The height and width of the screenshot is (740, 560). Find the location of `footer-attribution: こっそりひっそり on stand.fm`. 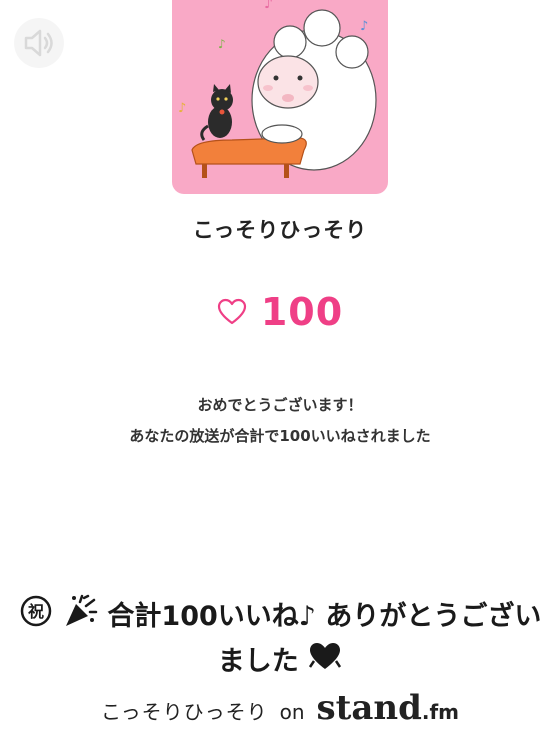

footer-attribution: こっそりひっそり on stand.fm is located at coordinates (280, 708).